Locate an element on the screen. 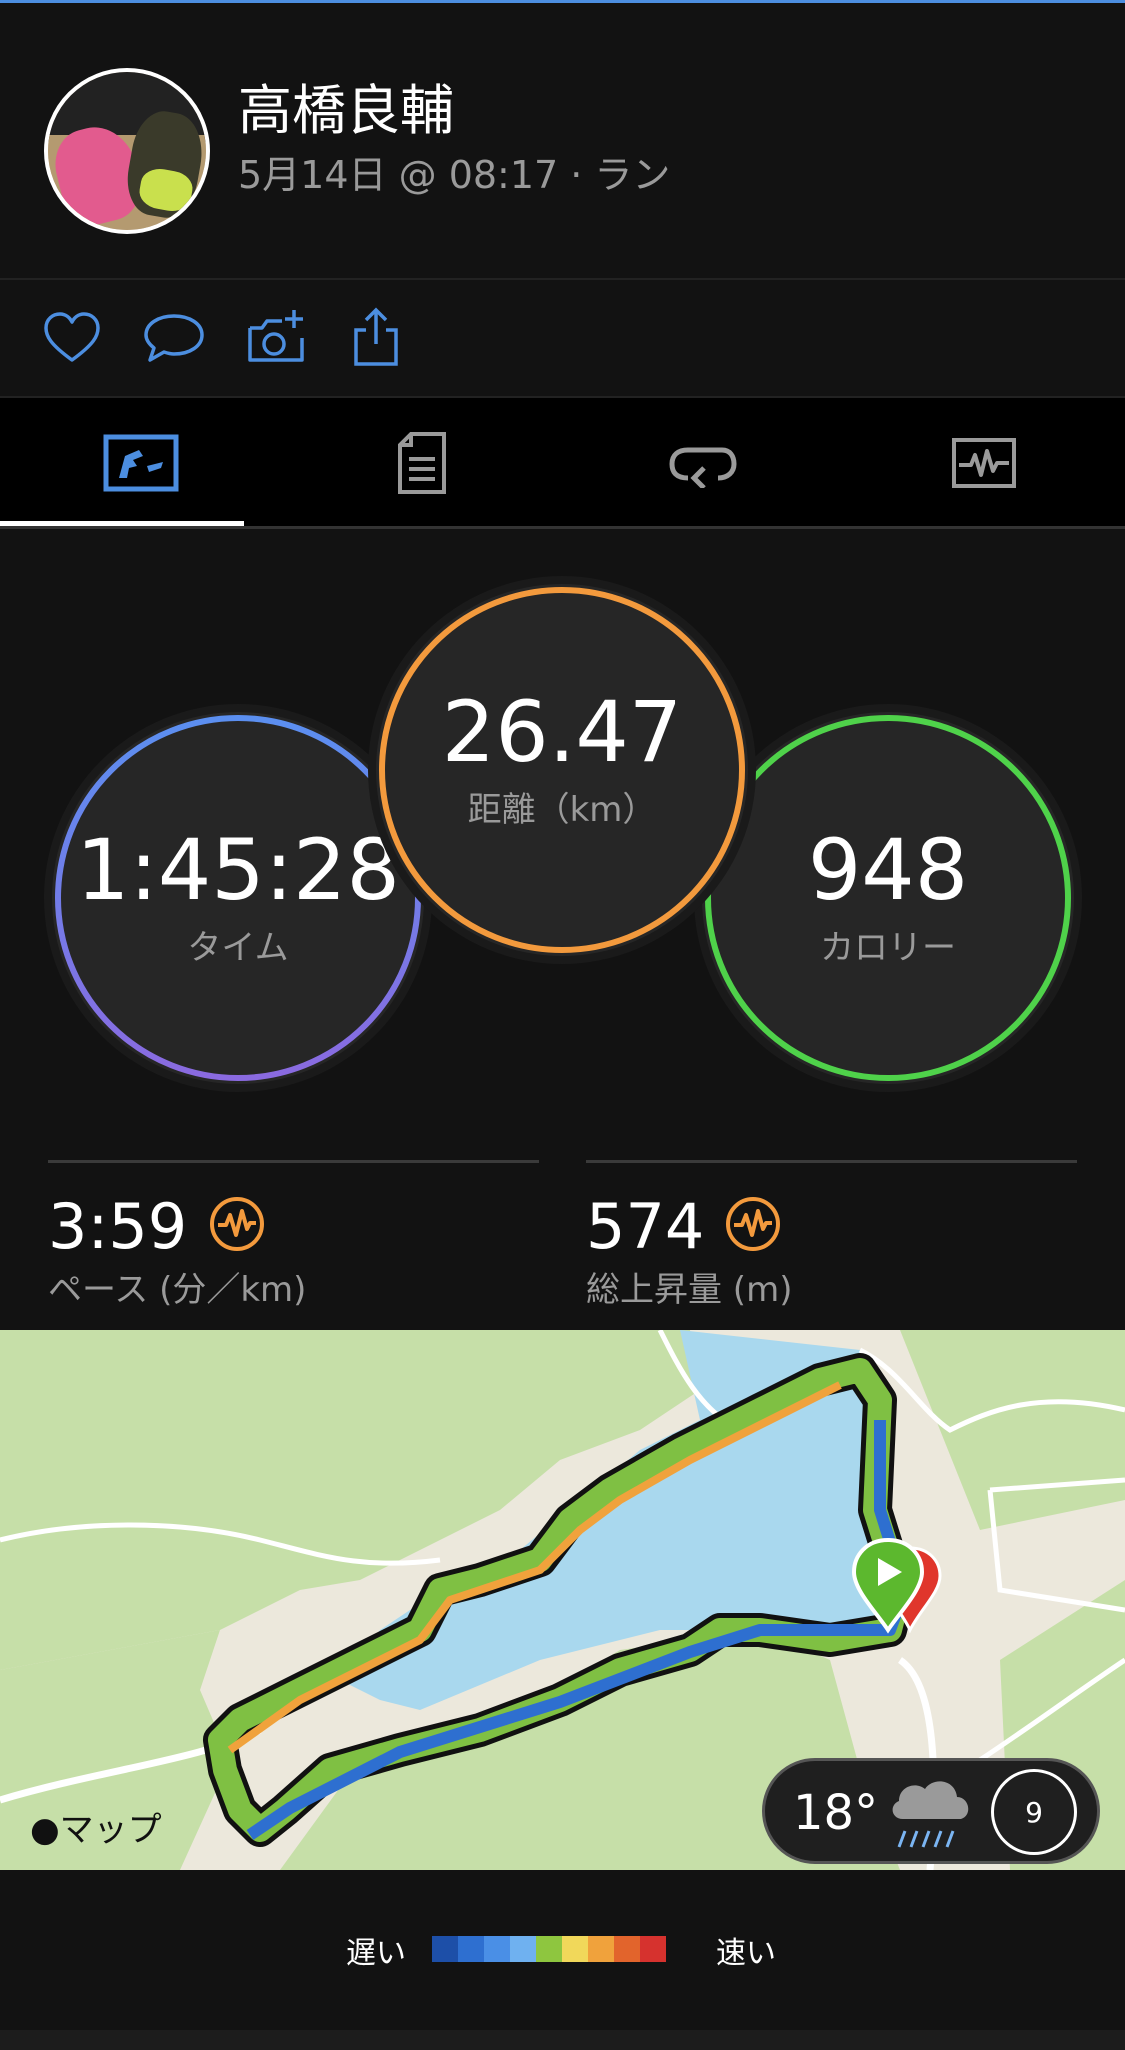  user-name: 高橋良輔 is located at coordinates (346, 105).